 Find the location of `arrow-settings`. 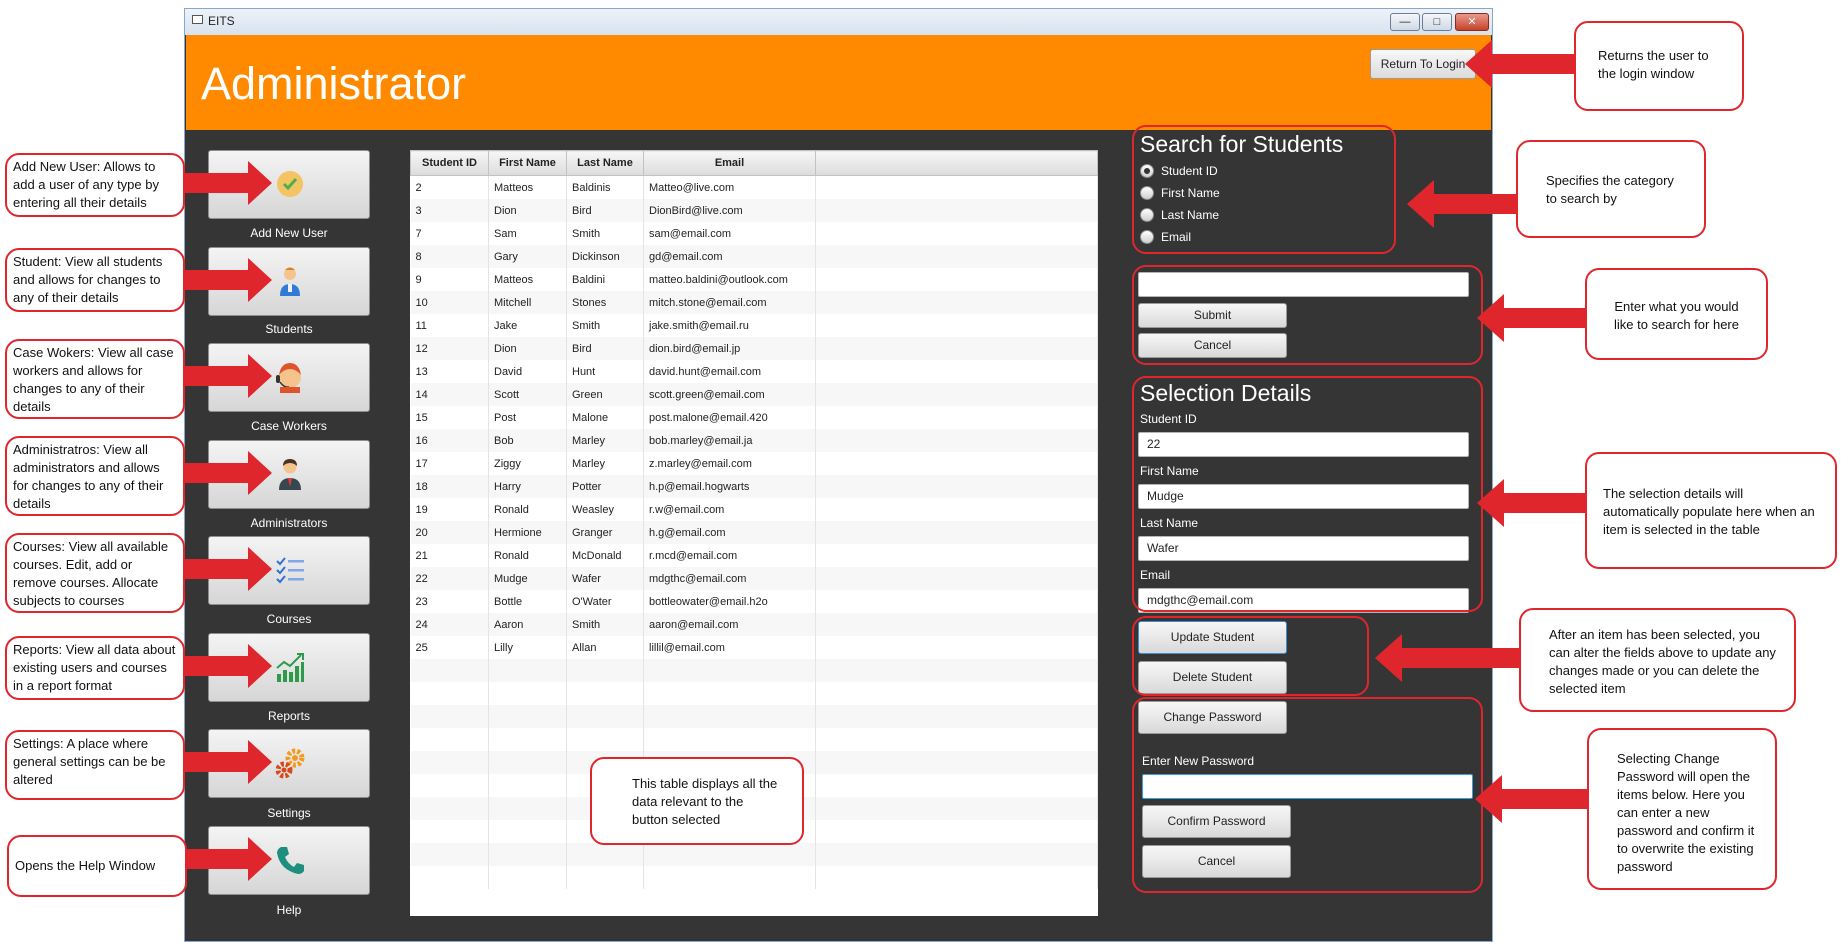

arrow-settings is located at coordinates (228, 762).